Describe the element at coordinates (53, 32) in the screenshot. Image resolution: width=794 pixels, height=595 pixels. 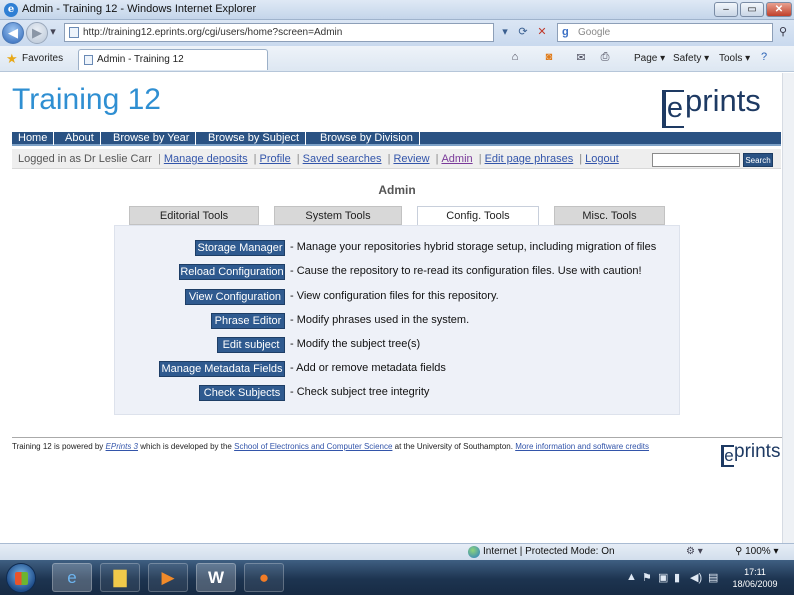
I see `recent-pages-dropdown-icon: ▾` at that location.